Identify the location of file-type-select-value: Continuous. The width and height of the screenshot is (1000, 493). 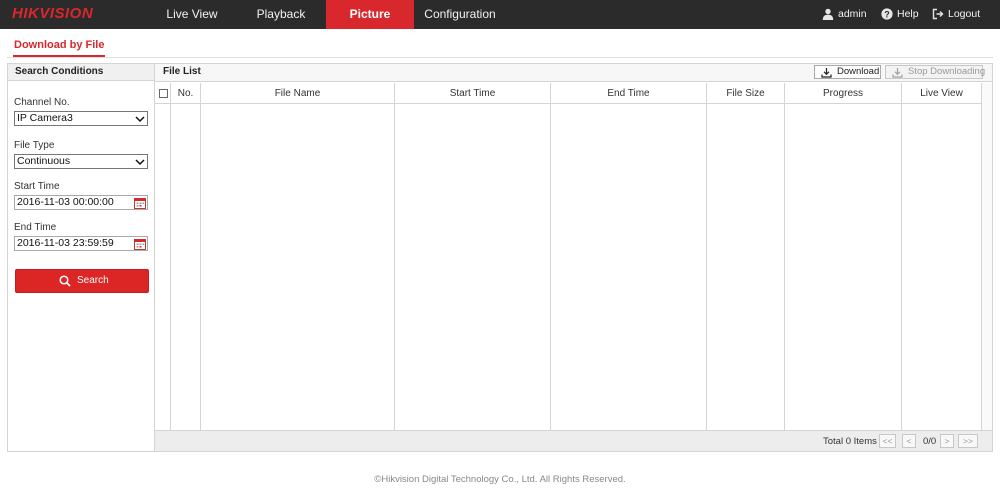
(44, 161).